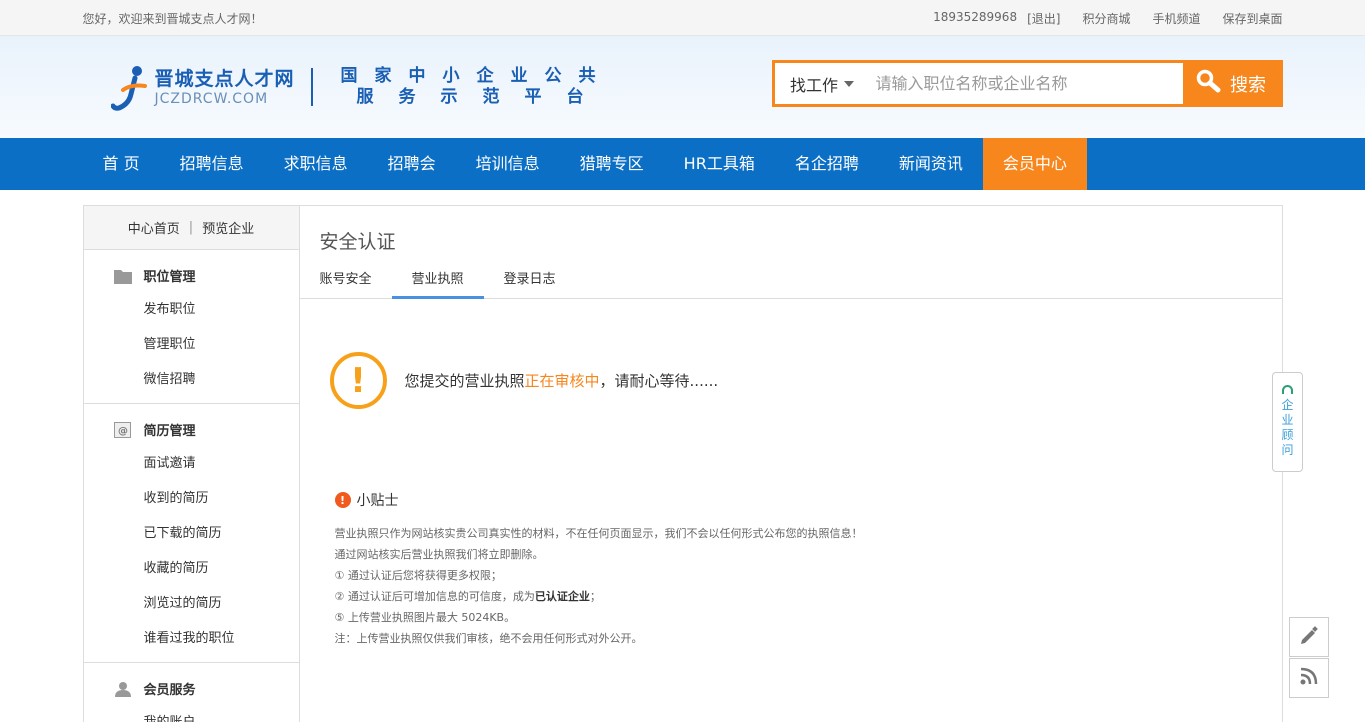  Describe the element at coordinates (598, 500) in the screenshot. I see `tips-title: ! 小贴士` at that location.